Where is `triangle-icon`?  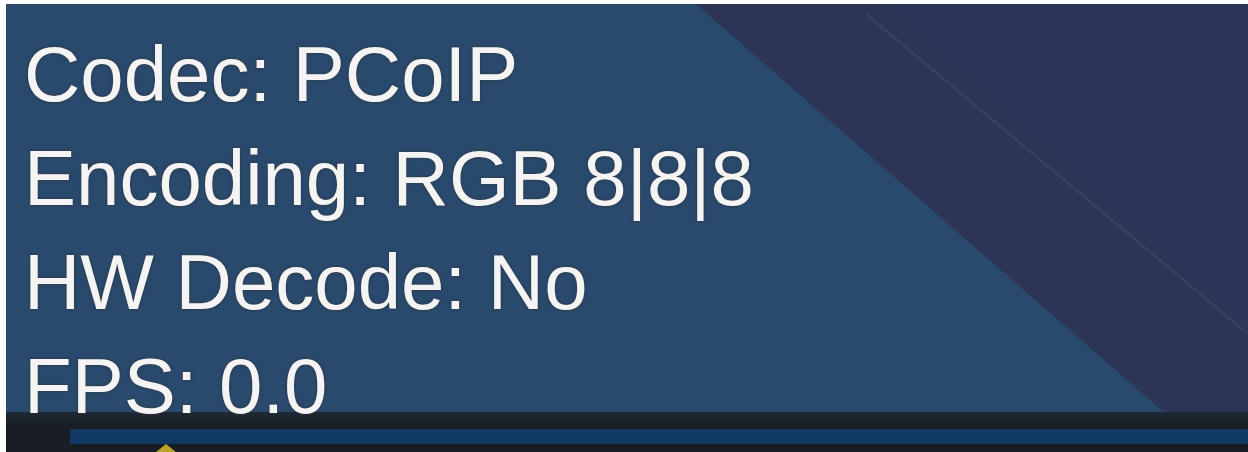
triangle-icon is located at coordinates (166, 448).